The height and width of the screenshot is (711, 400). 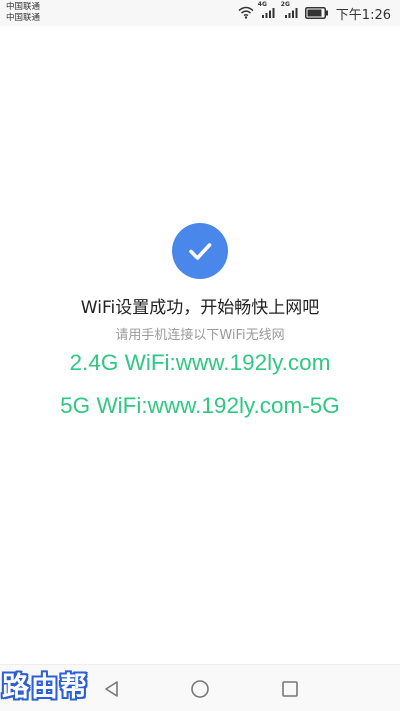 I want to click on success-title: WiFi设置成功，开始畅快上网吧, so click(x=200, y=308).